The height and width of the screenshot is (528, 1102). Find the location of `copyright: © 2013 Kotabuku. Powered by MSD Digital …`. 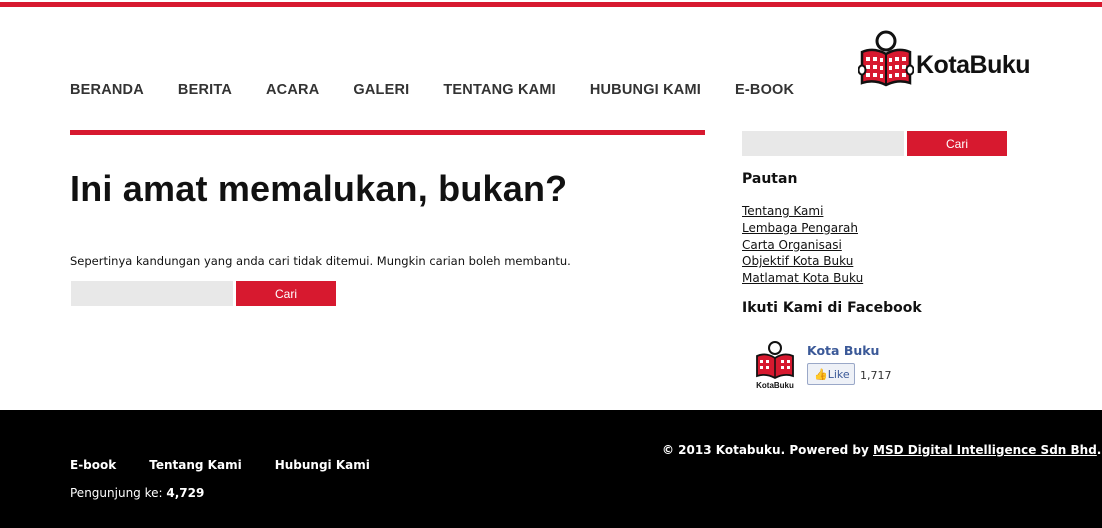

copyright: © 2013 Kotabuku. Powered by MSD Digital … is located at coordinates (881, 450).